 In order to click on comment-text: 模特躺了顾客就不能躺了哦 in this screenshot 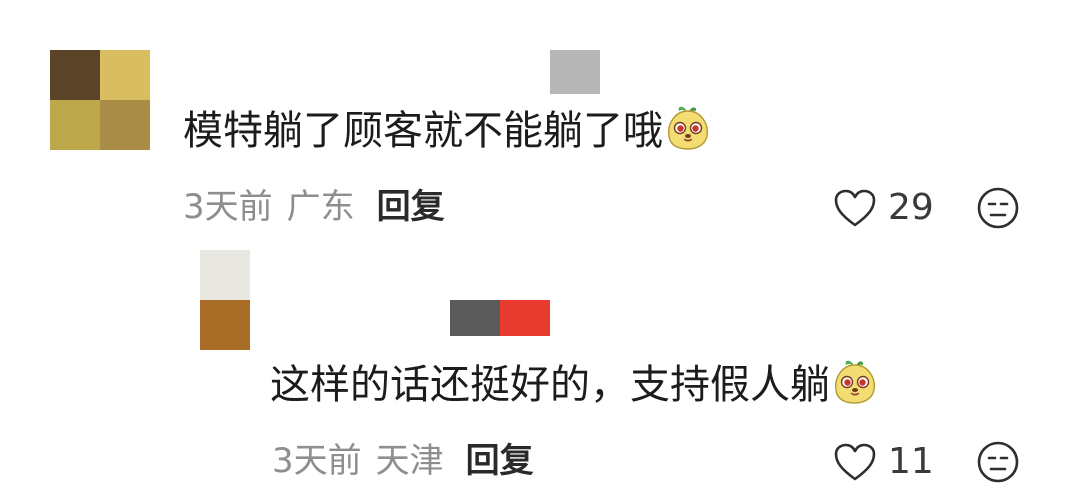, I will do `click(423, 131)`.